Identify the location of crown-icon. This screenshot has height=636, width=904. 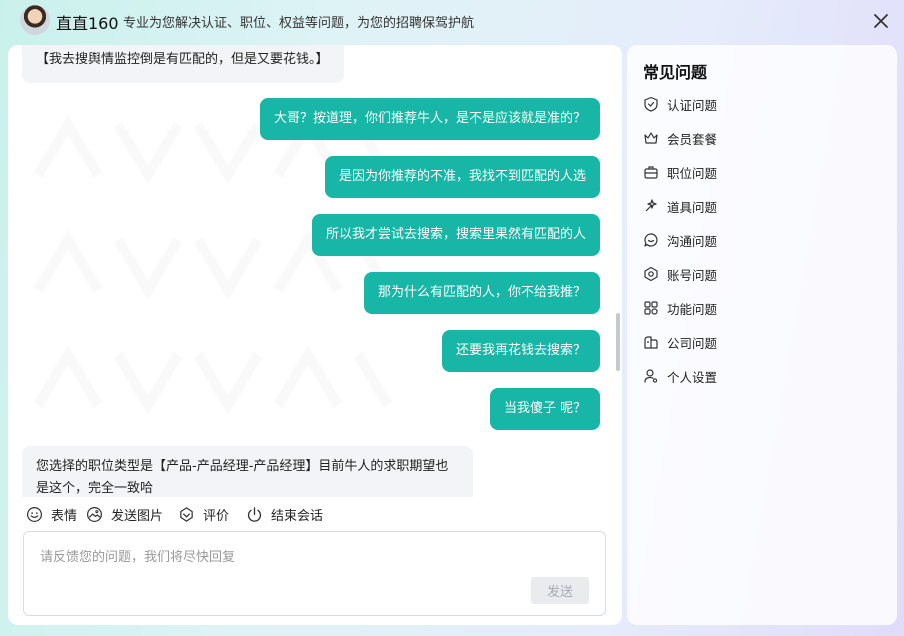
(651, 138).